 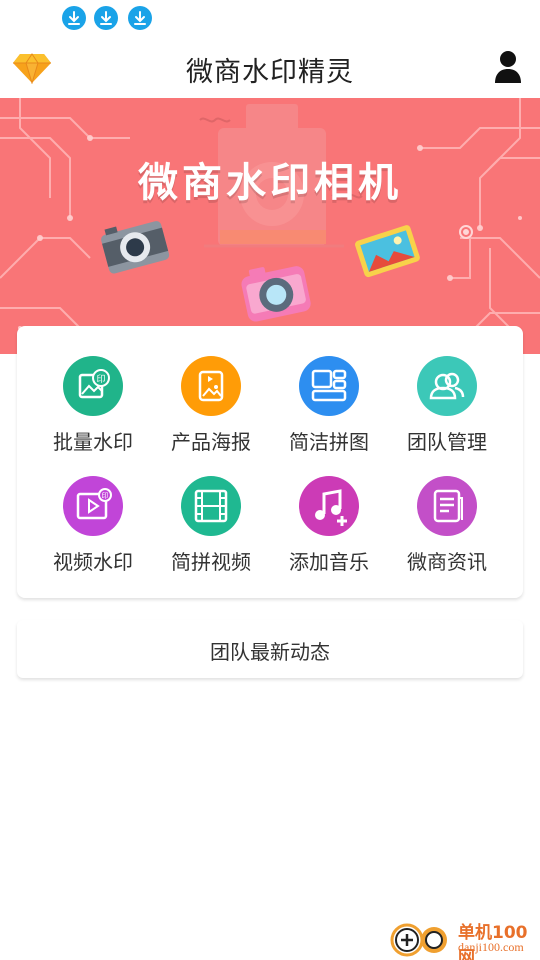 I want to click on music-icon, so click(x=329, y=506).